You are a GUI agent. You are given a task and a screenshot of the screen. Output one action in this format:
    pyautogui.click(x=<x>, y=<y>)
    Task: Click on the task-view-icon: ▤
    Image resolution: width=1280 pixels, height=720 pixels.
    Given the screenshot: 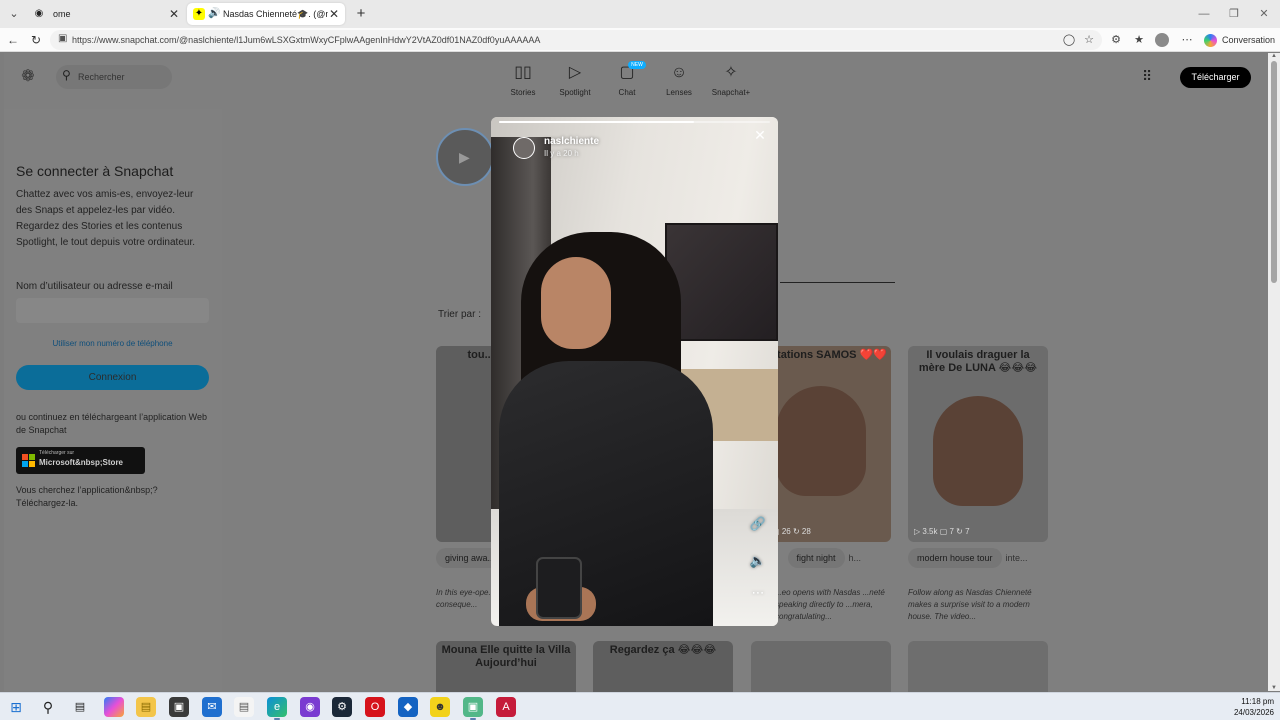 What is the action you would take?
    pyautogui.click(x=80, y=707)
    